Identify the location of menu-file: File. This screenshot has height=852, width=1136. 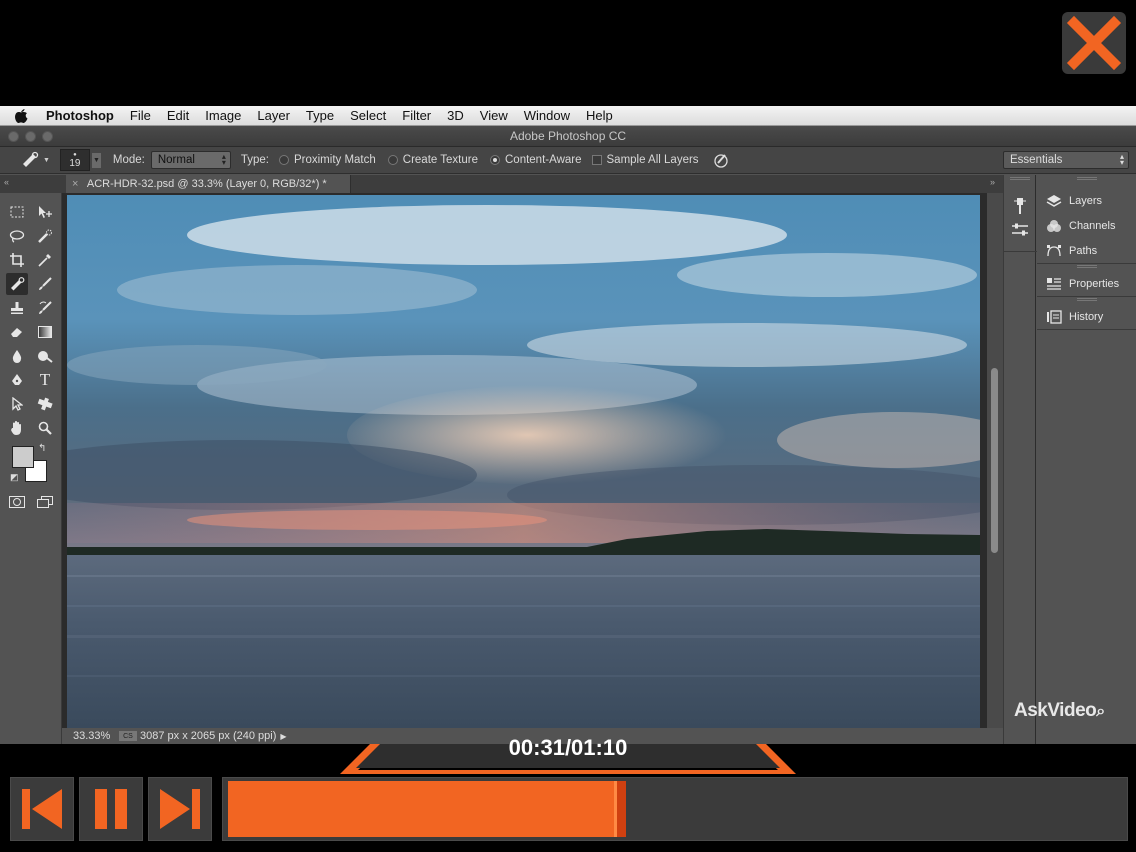
(140, 115).